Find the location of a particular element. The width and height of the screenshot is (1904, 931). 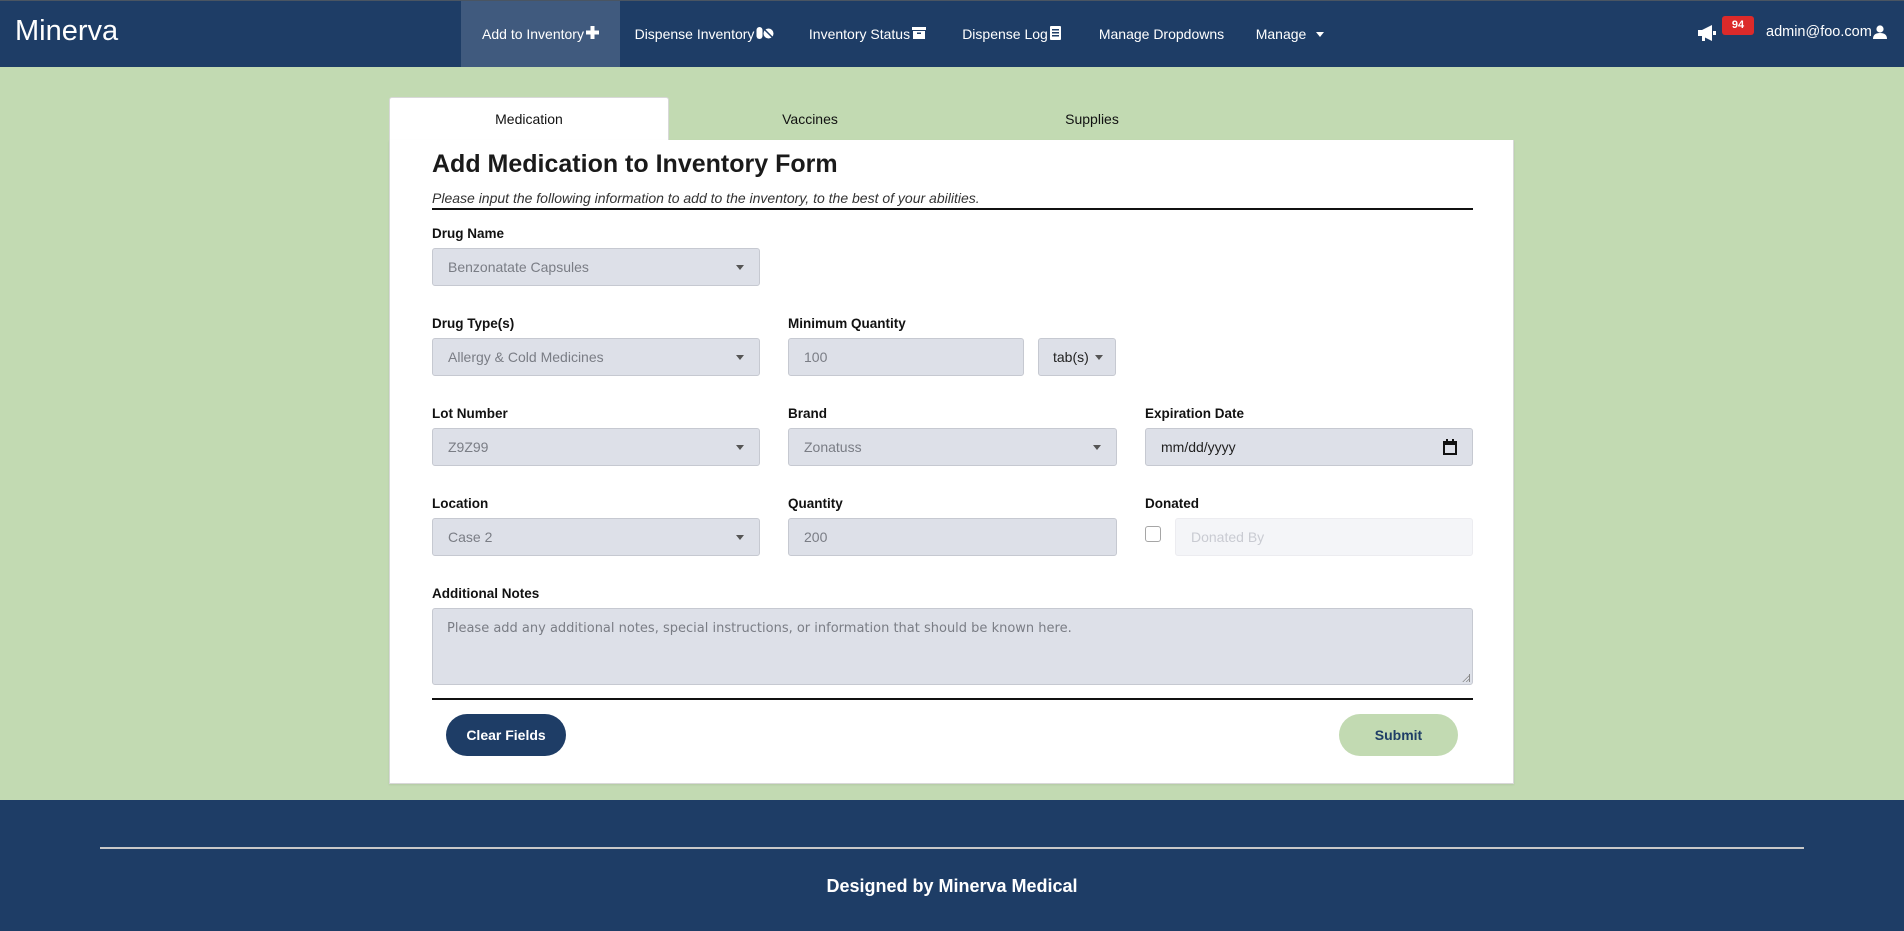

drug-name-value: Benzonatate Capsules is located at coordinates (518, 267).